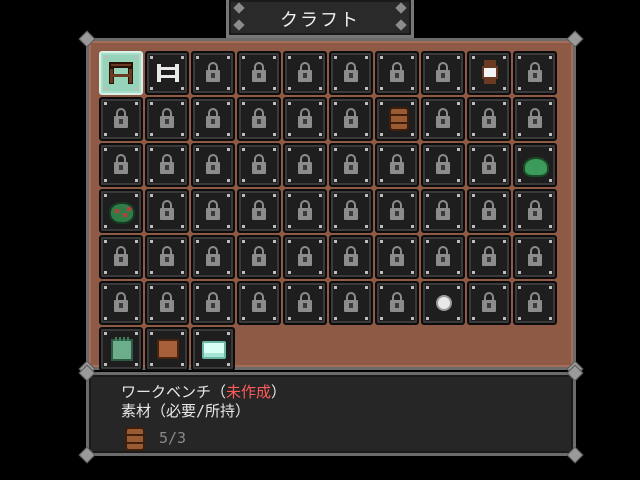 Image resolution: width=640 pixels, height=480 pixels. Describe the element at coordinates (121, 349) in the screenshot. I see `recipe-slot-moss-block` at that location.